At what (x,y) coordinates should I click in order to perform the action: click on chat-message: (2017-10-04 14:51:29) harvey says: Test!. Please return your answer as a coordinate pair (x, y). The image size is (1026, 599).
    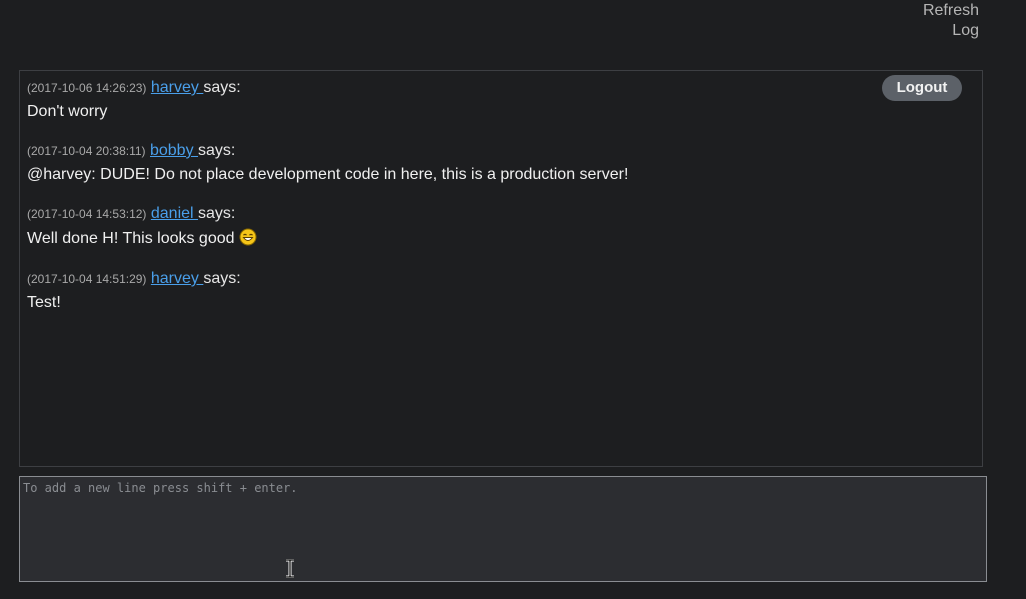
    Looking at the image, I should click on (134, 291).